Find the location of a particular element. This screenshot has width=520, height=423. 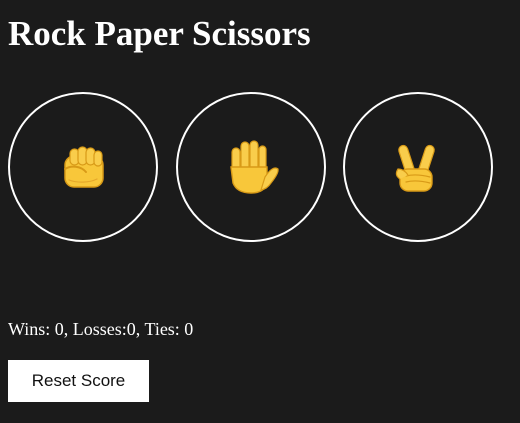

score-display: Wins: 0, Losses:0, Ties: 0 is located at coordinates (101, 329).